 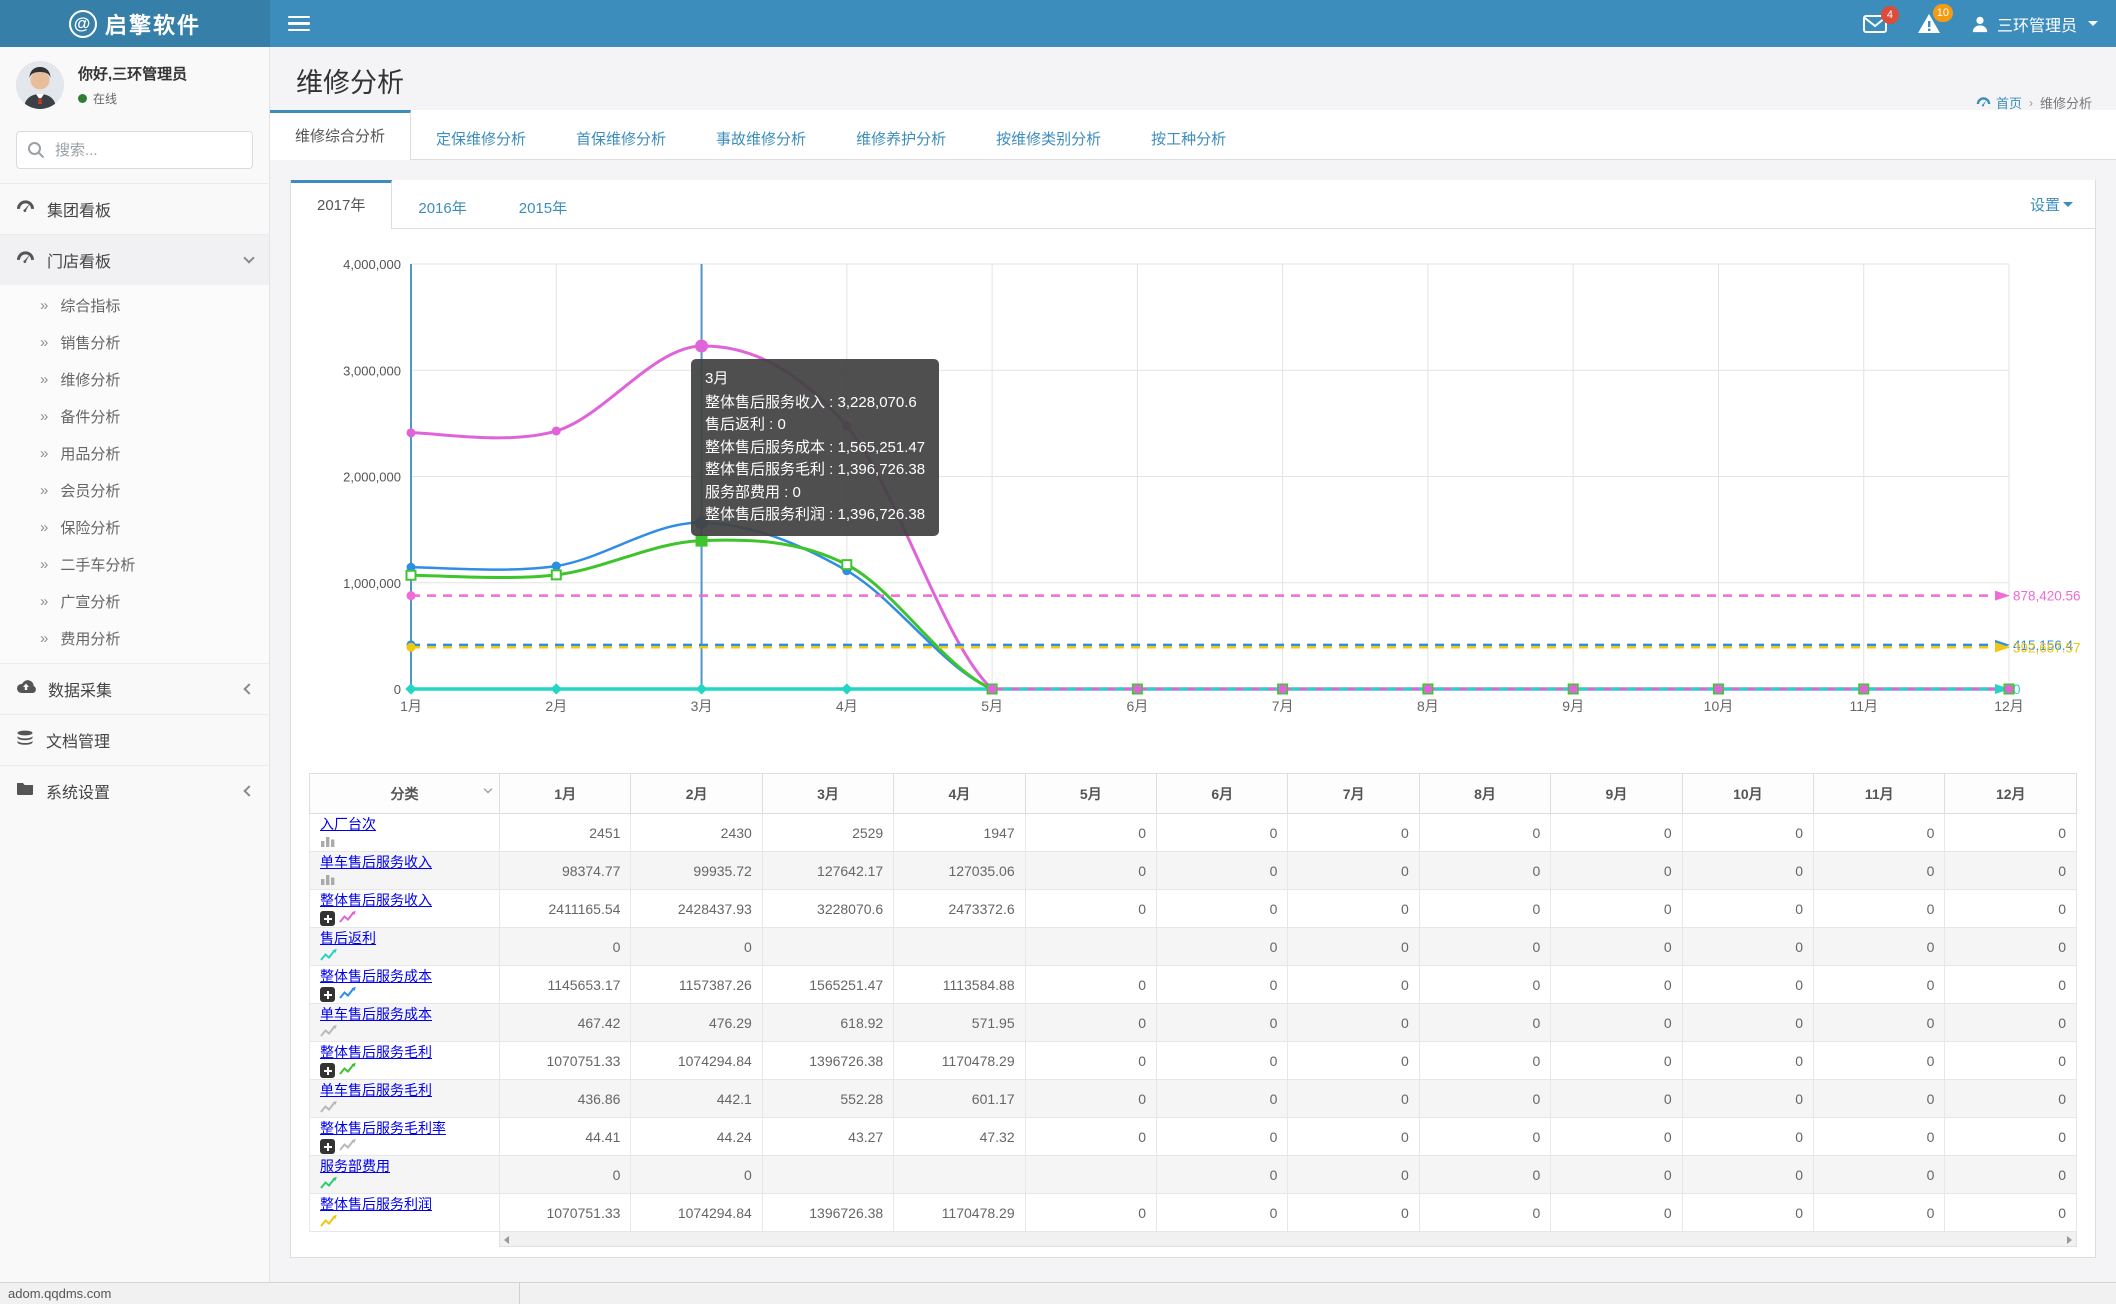 What do you see at coordinates (90, 417) in the screenshot?
I see `sidebar-subitem-label: 备件分析` at bounding box center [90, 417].